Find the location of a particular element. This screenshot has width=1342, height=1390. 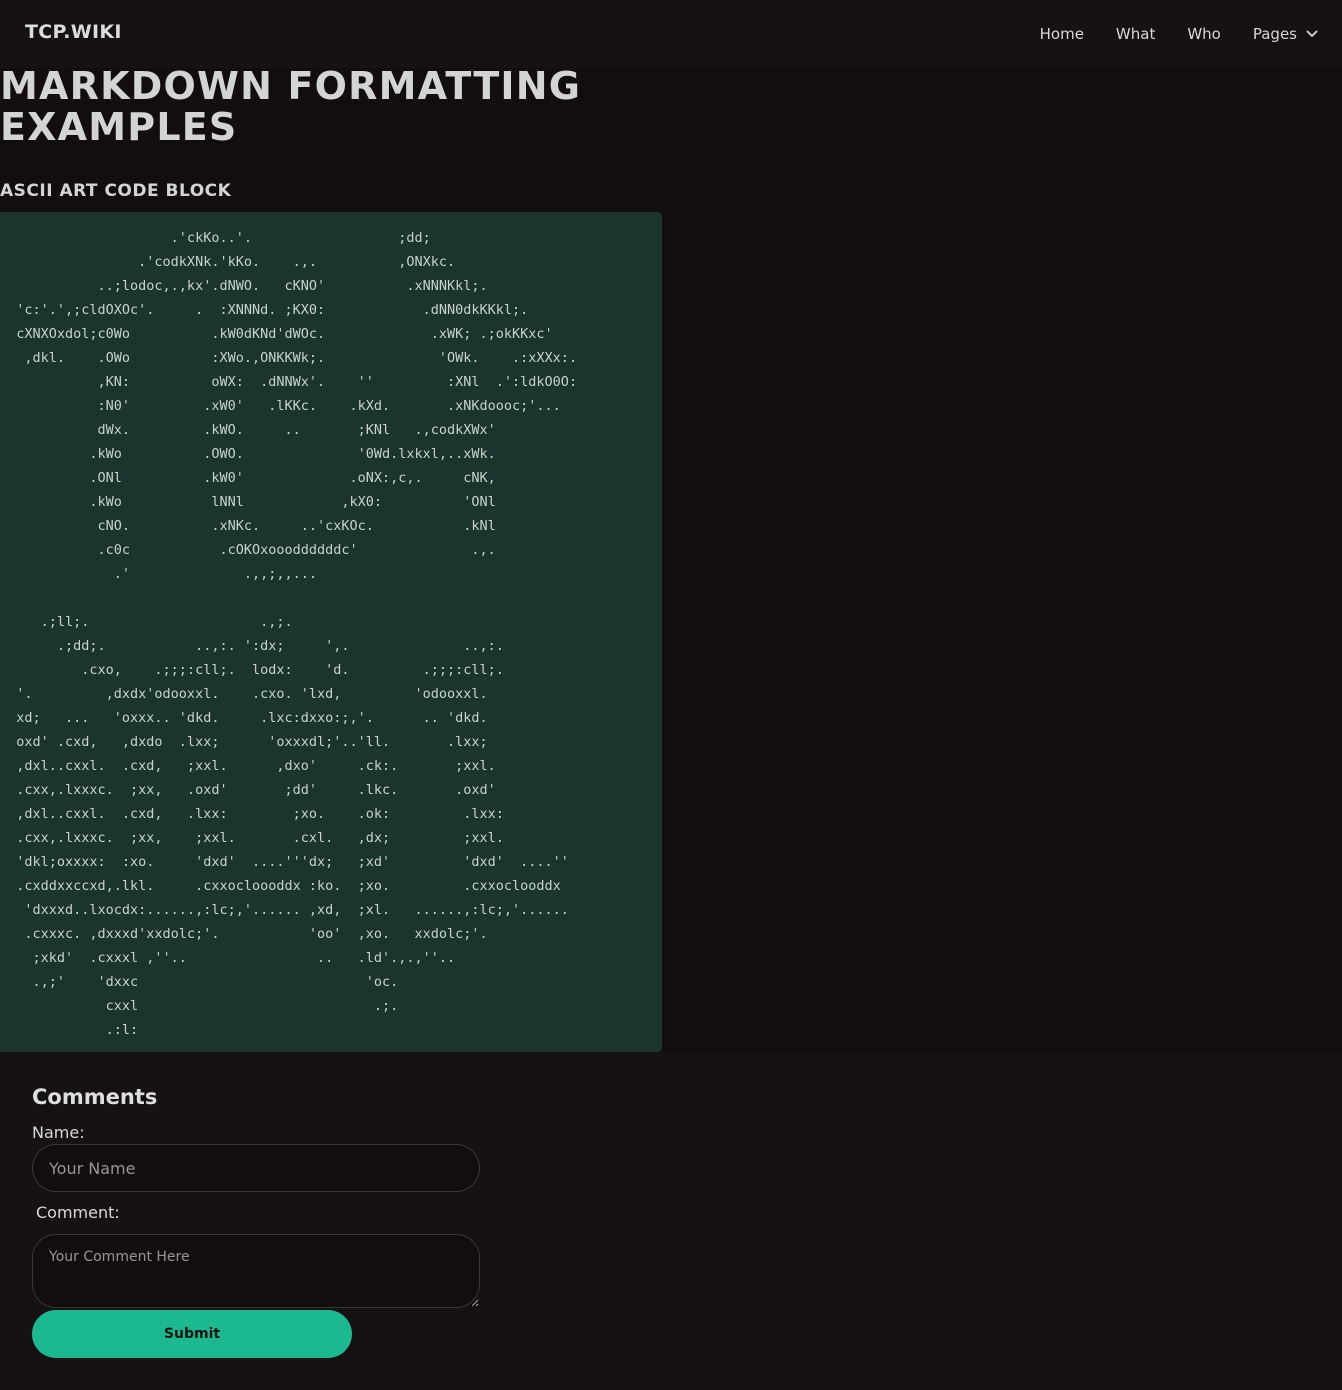

site-brand: TCP.WIKI is located at coordinates (73, 32).